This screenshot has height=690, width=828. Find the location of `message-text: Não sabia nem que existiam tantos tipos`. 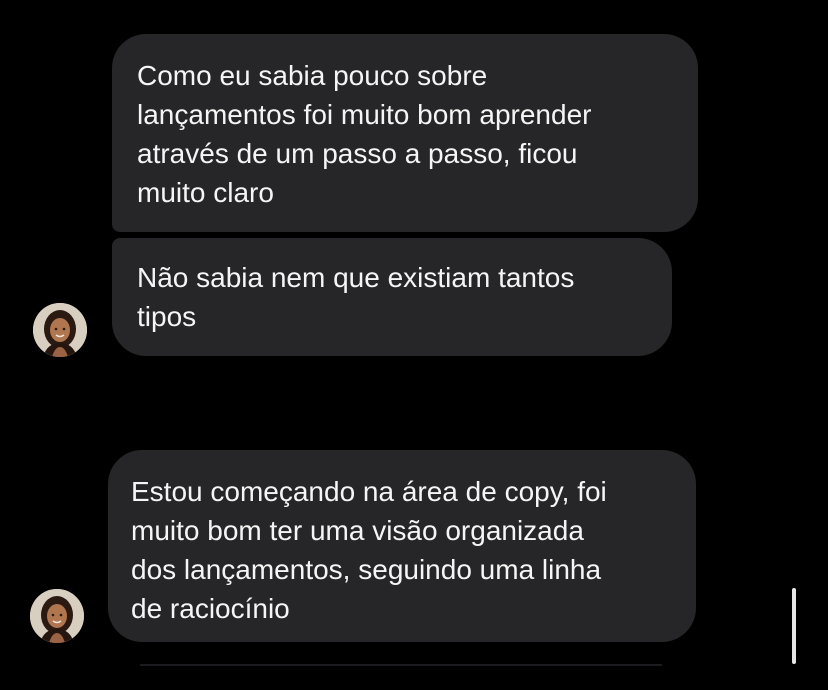

message-text: Não sabia nem que existiam tantos tipos is located at coordinates (356, 297).